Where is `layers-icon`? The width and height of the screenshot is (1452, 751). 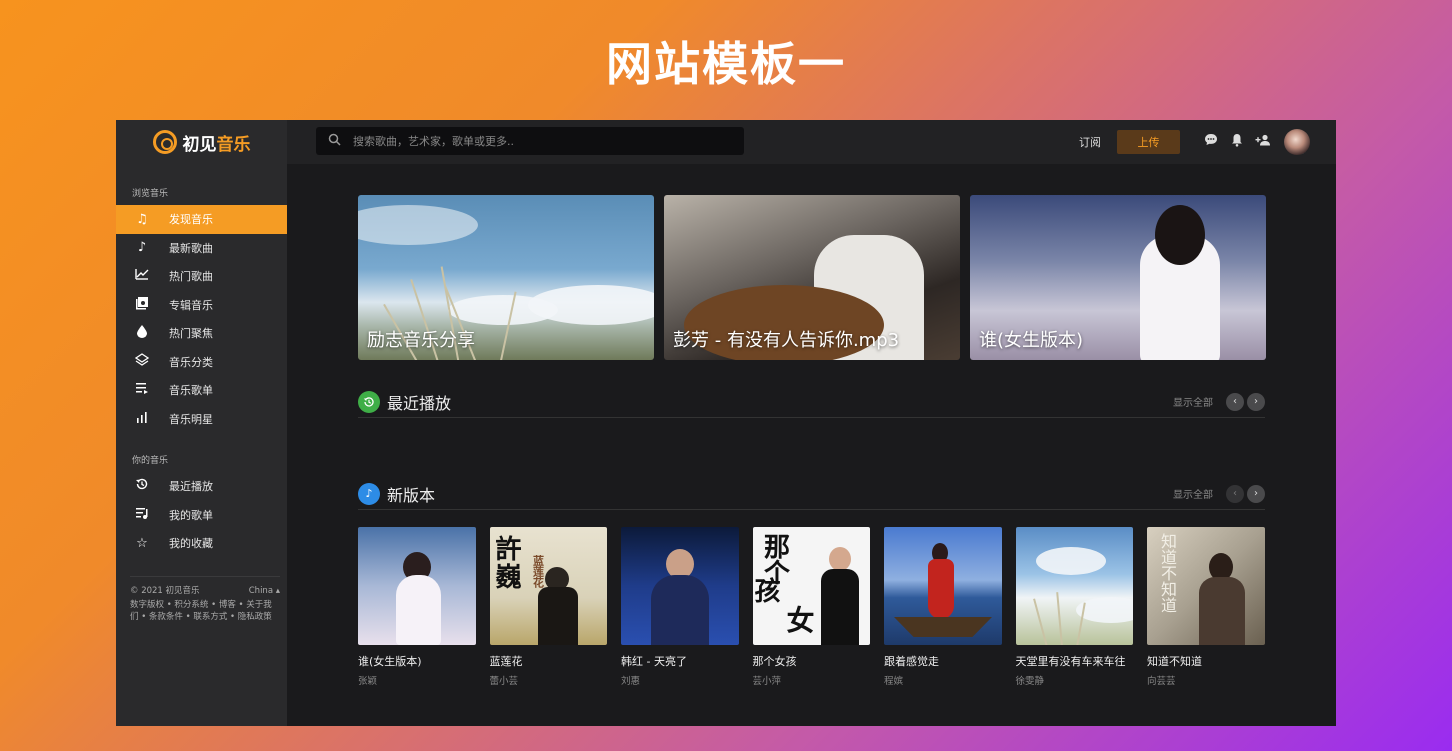
layers-icon is located at coordinates (142, 361).